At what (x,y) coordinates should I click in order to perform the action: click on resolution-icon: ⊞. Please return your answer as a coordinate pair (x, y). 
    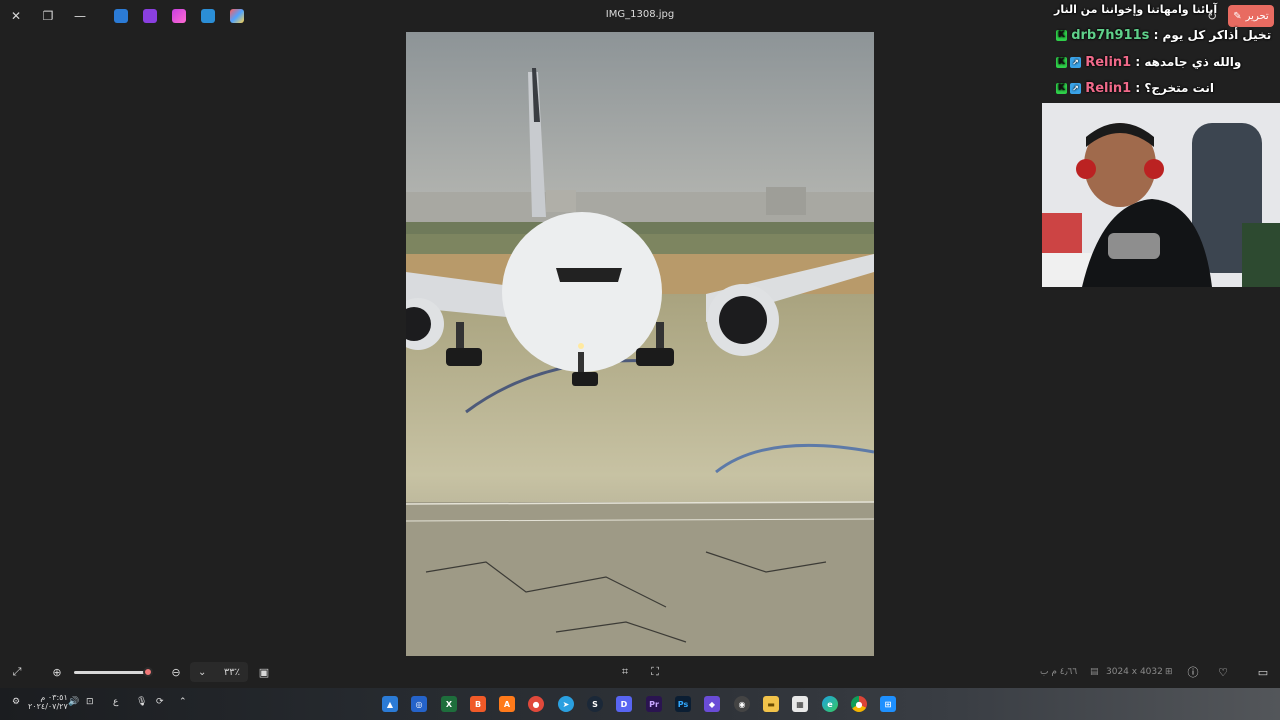
    Looking at the image, I should click on (1169, 672).